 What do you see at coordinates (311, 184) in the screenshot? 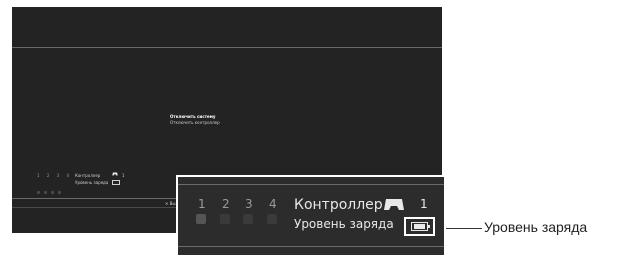
I see `zoom-top-divider` at bounding box center [311, 184].